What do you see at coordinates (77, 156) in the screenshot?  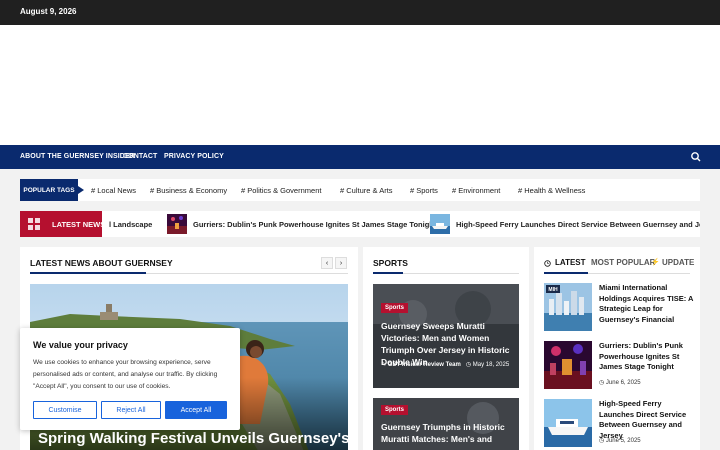 I see `nav-link-about: About The Guernsey Insider` at bounding box center [77, 156].